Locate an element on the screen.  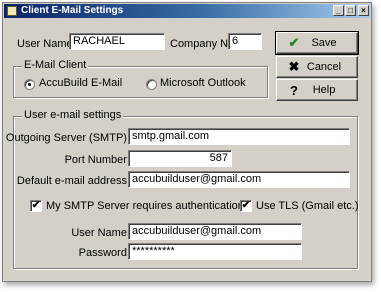
save-button-label: Save is located at coordinates (324, 43).